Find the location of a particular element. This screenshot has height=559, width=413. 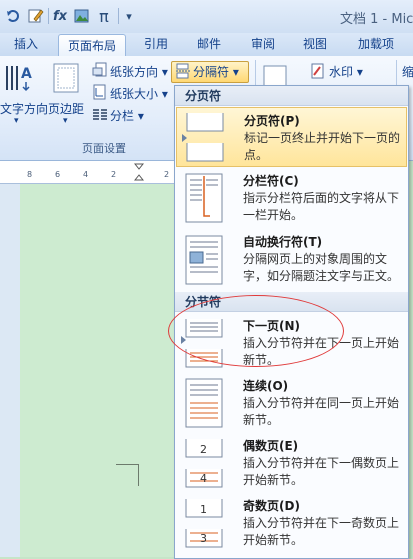

orientation-icon is located at coordinates (100, 71).